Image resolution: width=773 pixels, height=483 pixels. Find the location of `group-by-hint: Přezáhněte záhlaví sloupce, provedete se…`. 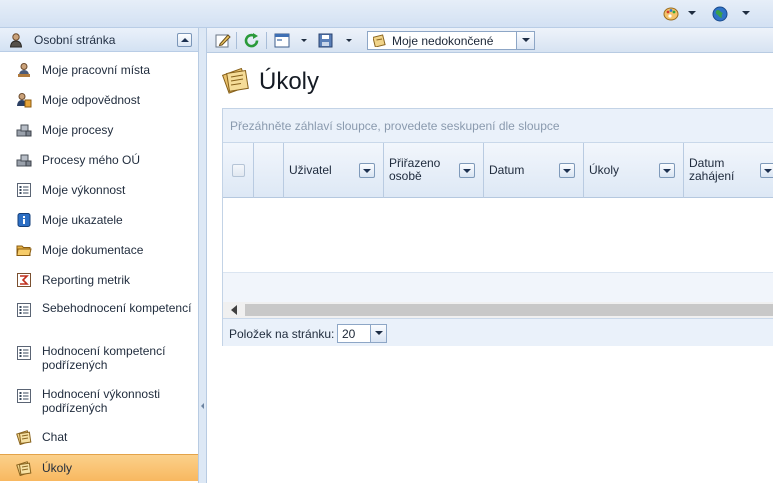

group-by-hint: Přezáhněte záhlaví sloupce, provedete se… is located at coordinates (395, 126).